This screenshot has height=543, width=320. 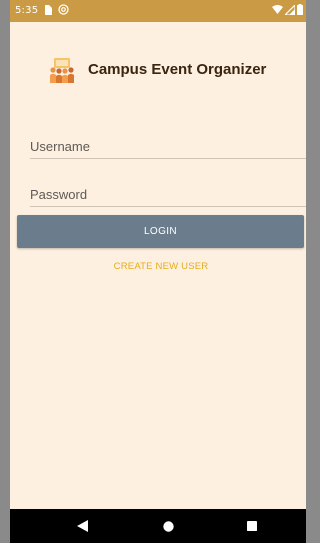 What do you see at coordinates (48, 9) in the screenshot?
I see `sim-card-icon` at bounding box center [48, 9].